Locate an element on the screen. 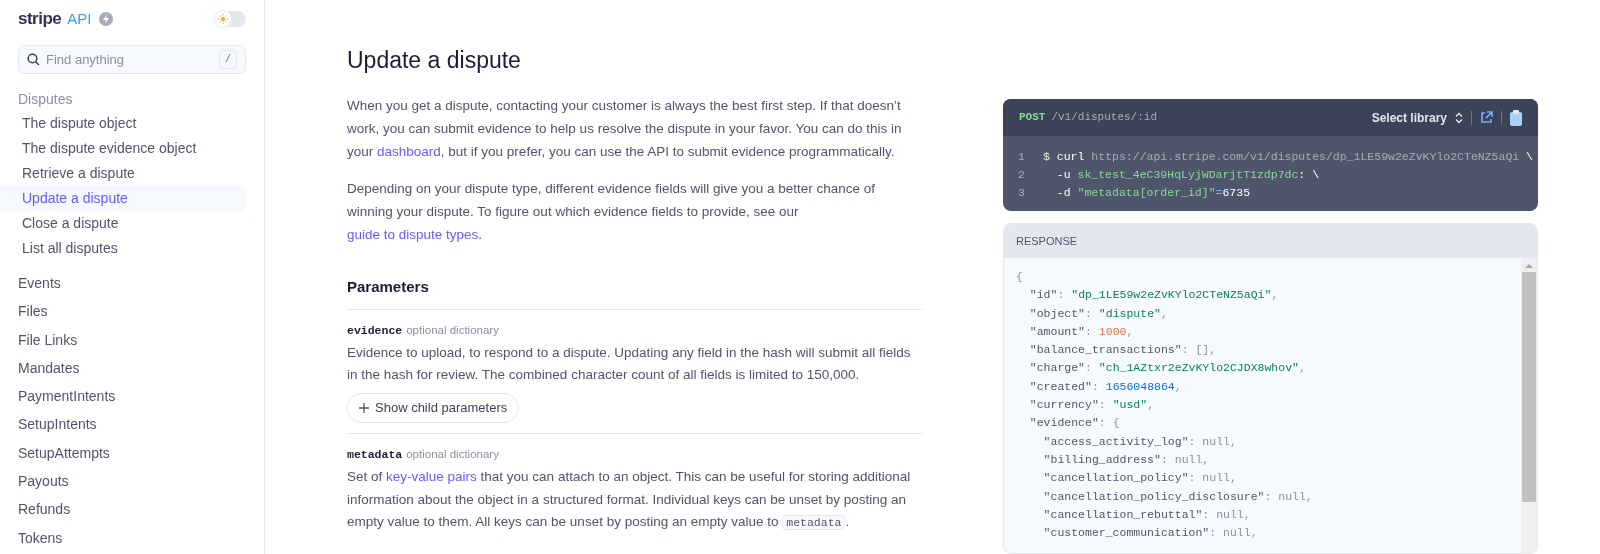 This screenshot has height=554, width=1600. search-icon is located at coordinates (33, 59).